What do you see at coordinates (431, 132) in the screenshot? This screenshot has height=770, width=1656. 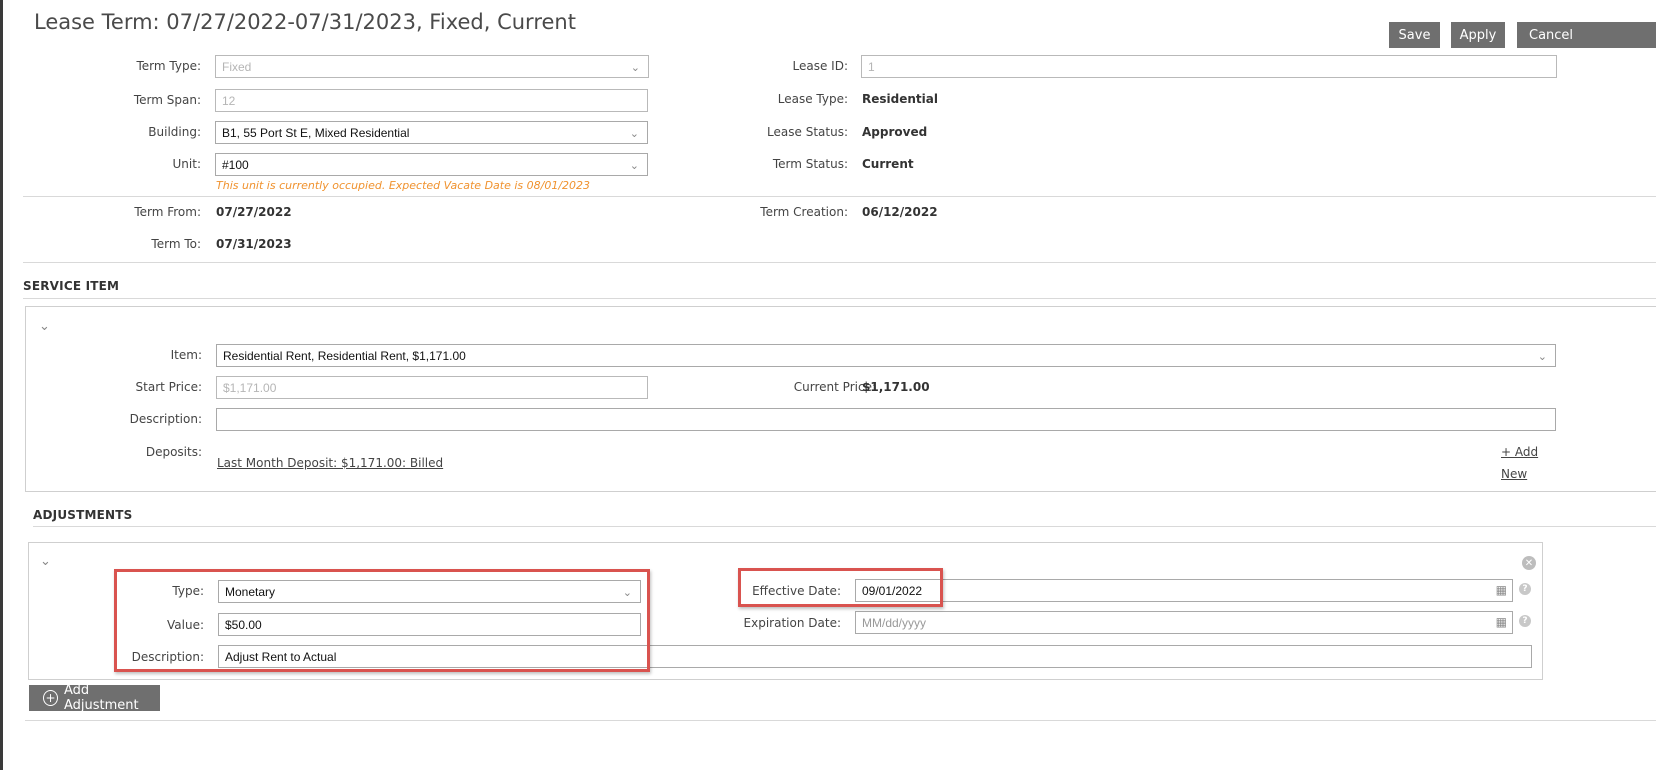 I see `building-select: B1, 55 Port St E, Mixed Residential ⌄` at bounding box center [431, 132].